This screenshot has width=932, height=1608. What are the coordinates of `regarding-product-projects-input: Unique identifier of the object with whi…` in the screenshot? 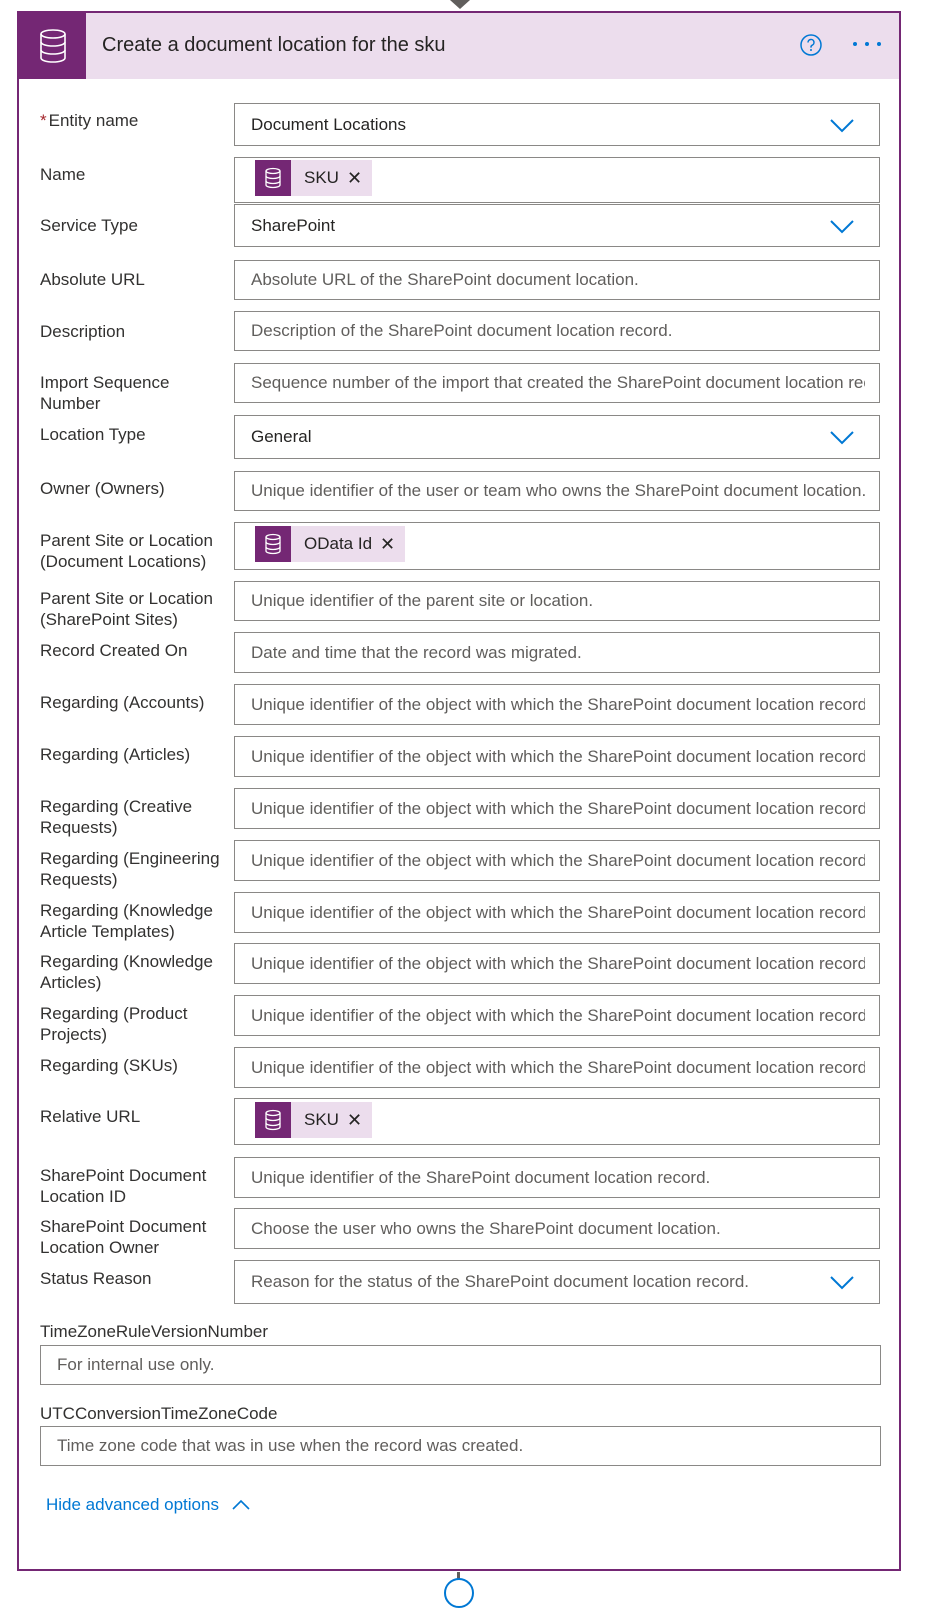 It's located at (557, 1015).